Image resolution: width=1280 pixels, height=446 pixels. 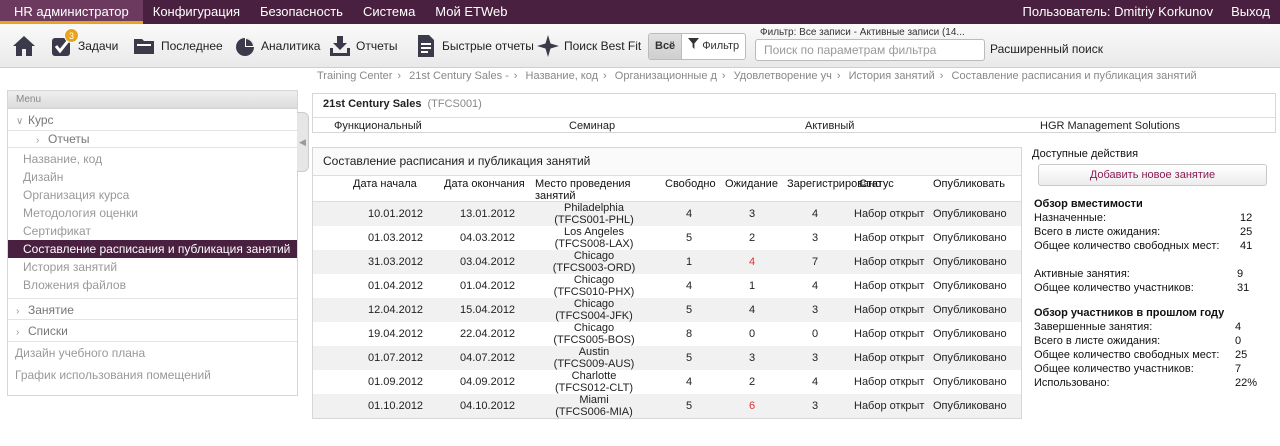 I want to click on cell-location: Philadelphia (TFCS001-PHL), so click(x=594, y=214).